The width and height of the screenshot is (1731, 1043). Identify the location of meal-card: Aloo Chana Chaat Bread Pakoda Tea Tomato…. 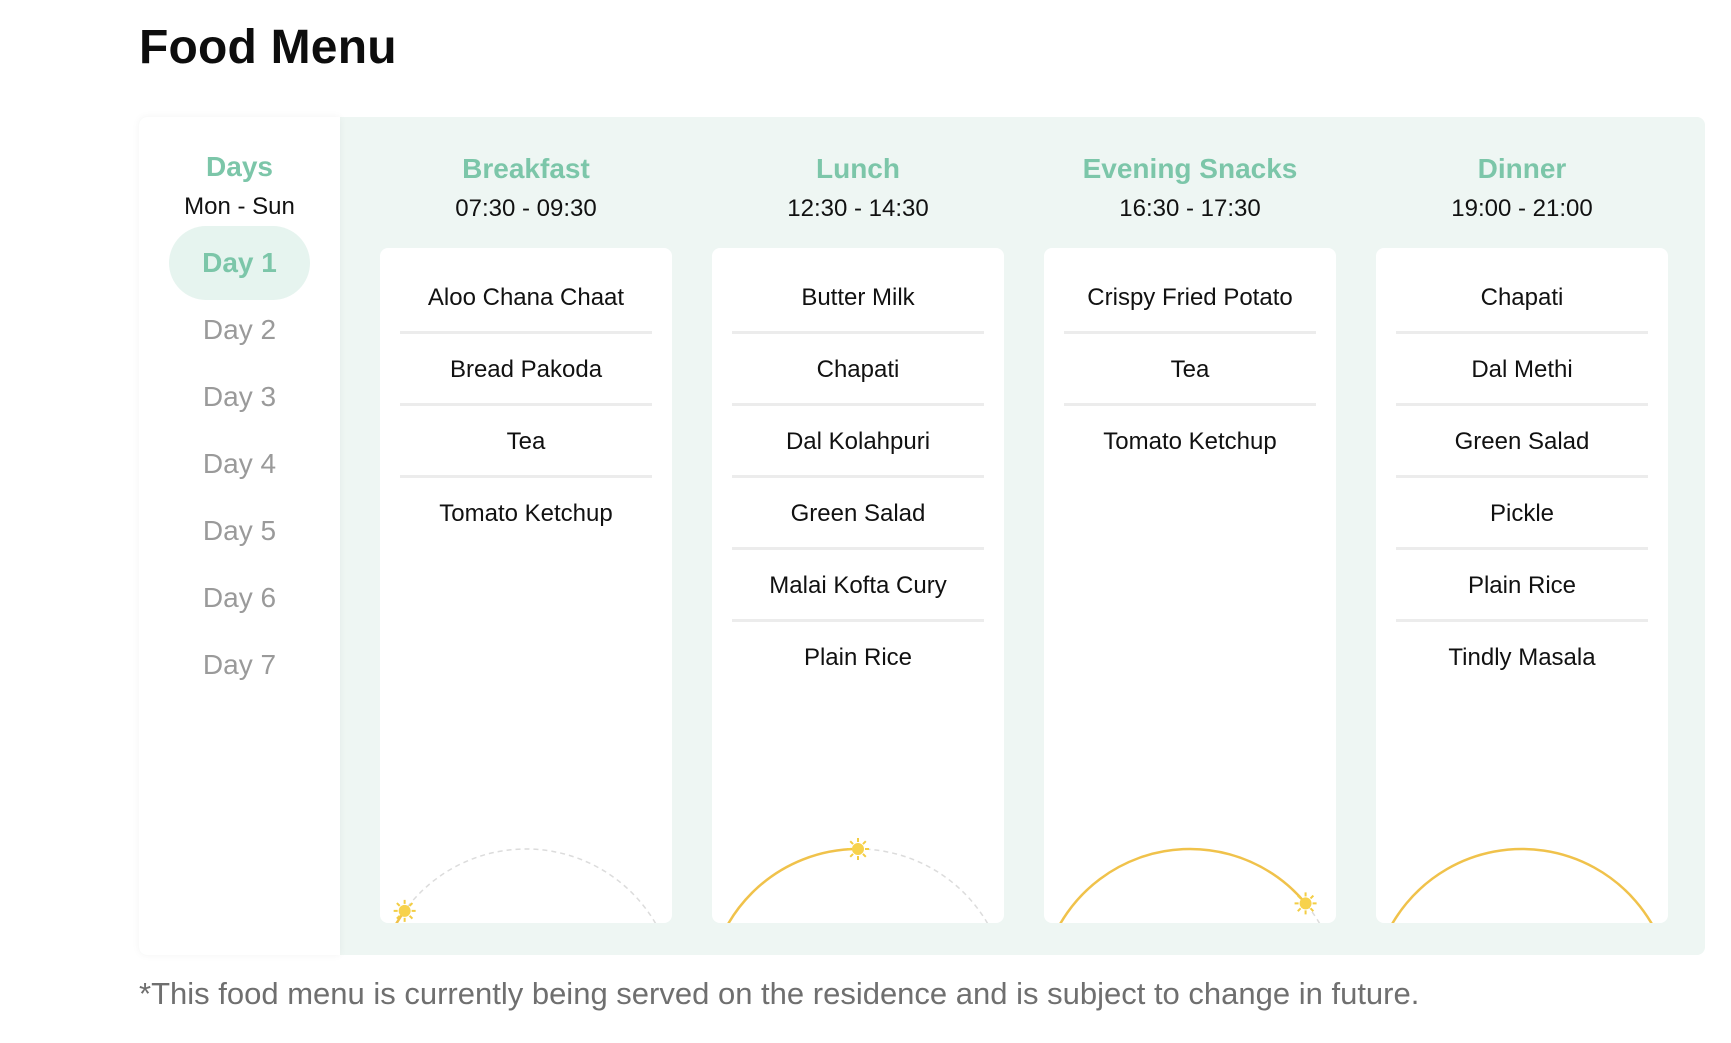
(526, 585).